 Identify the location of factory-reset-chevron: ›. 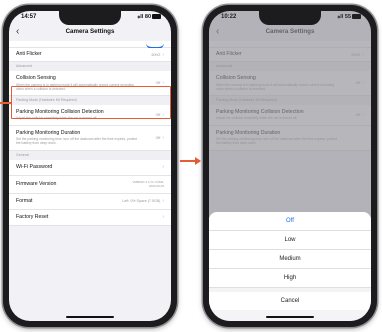
(162, 217).